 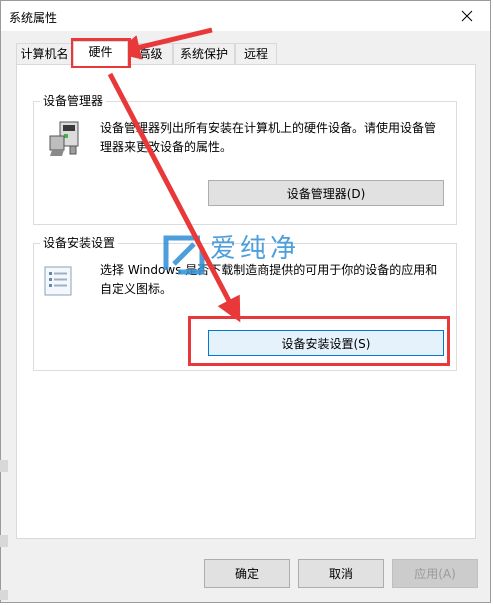 I want to click on annotation-arrows, so click(x=174, y=175).